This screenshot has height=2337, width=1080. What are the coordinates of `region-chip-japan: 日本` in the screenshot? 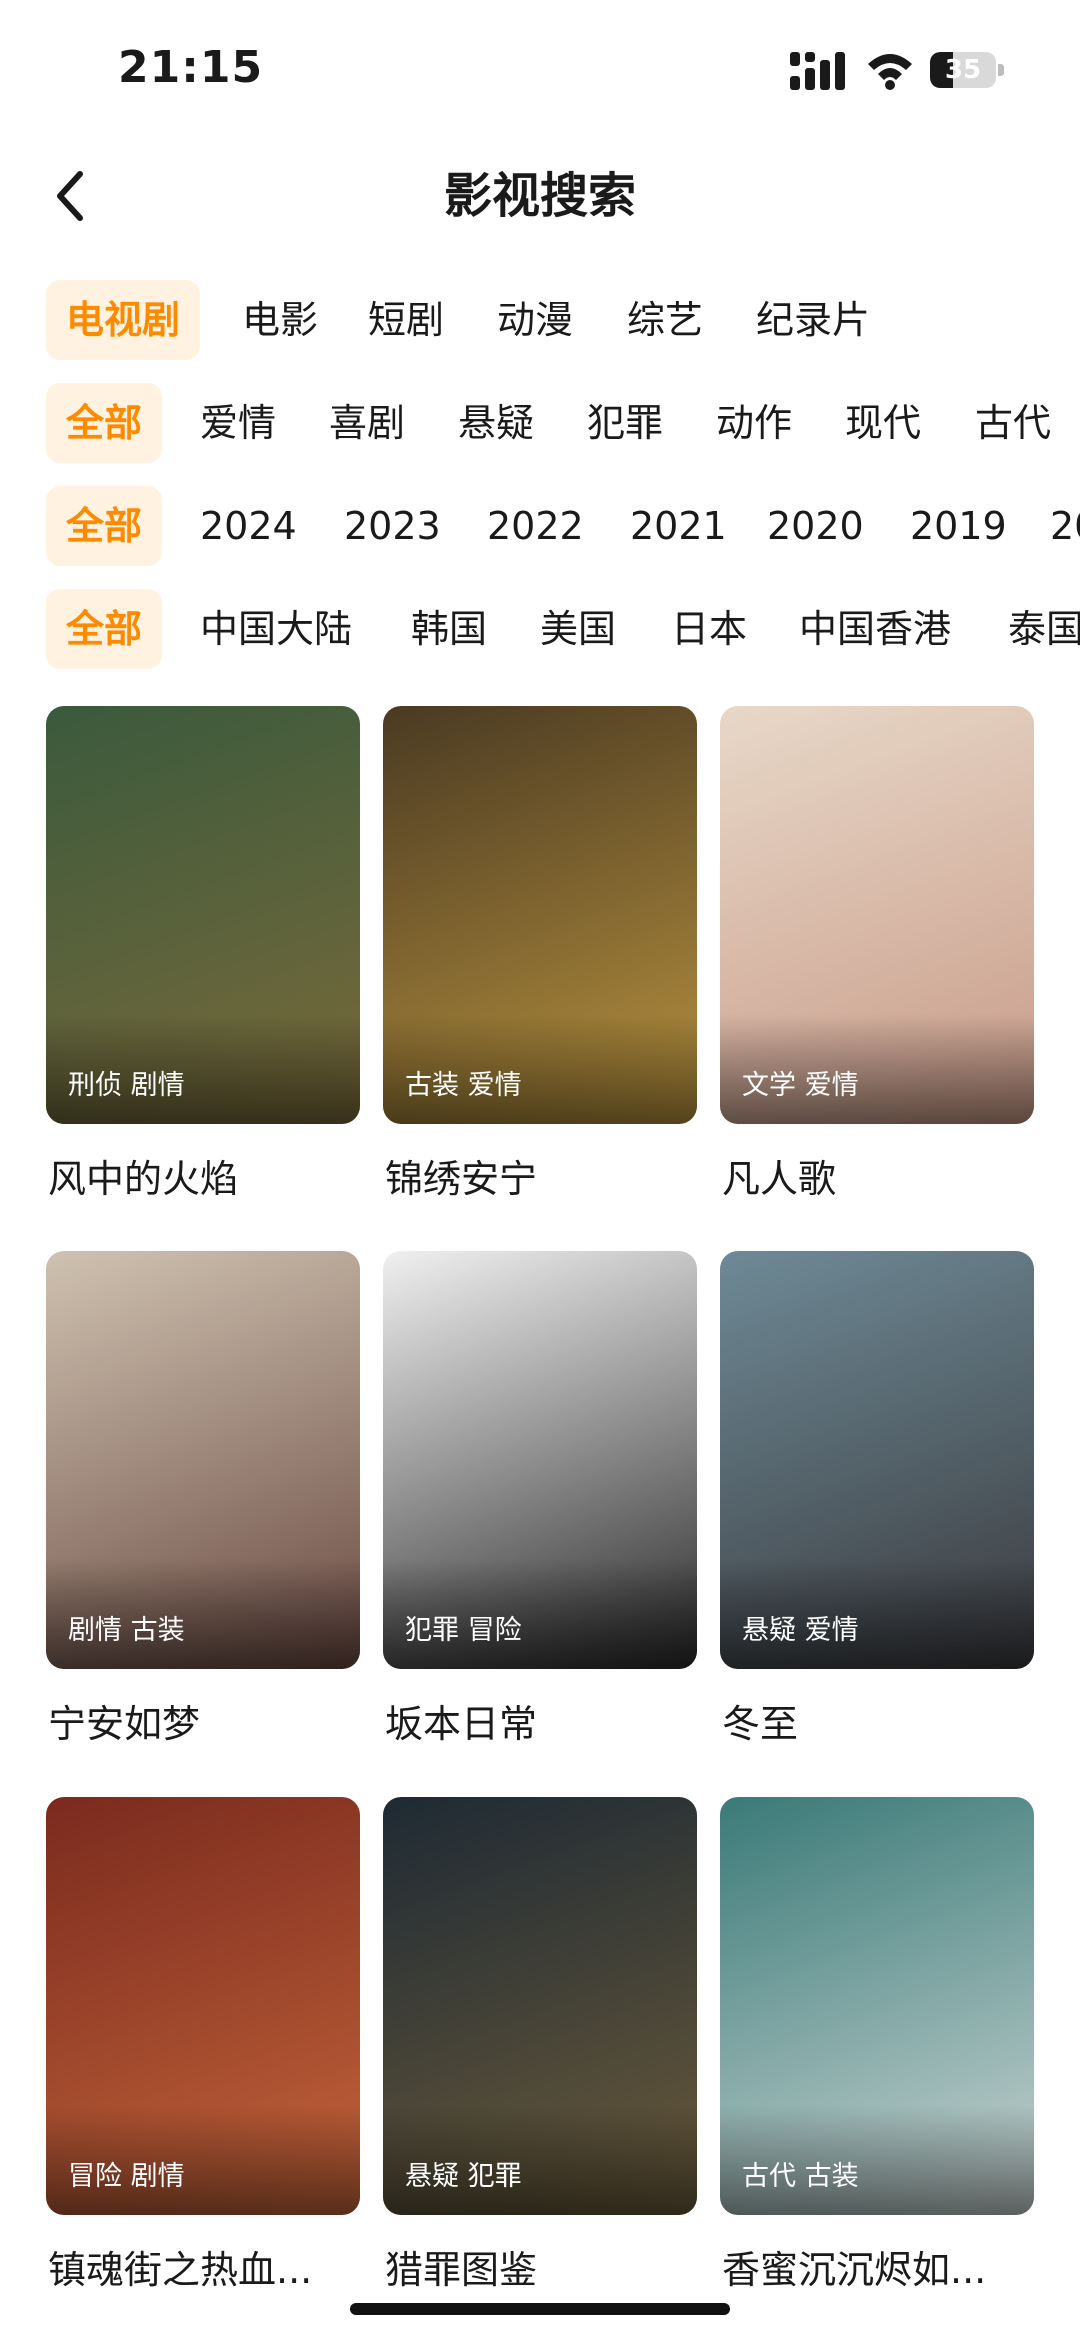 It's located at (709, 629).